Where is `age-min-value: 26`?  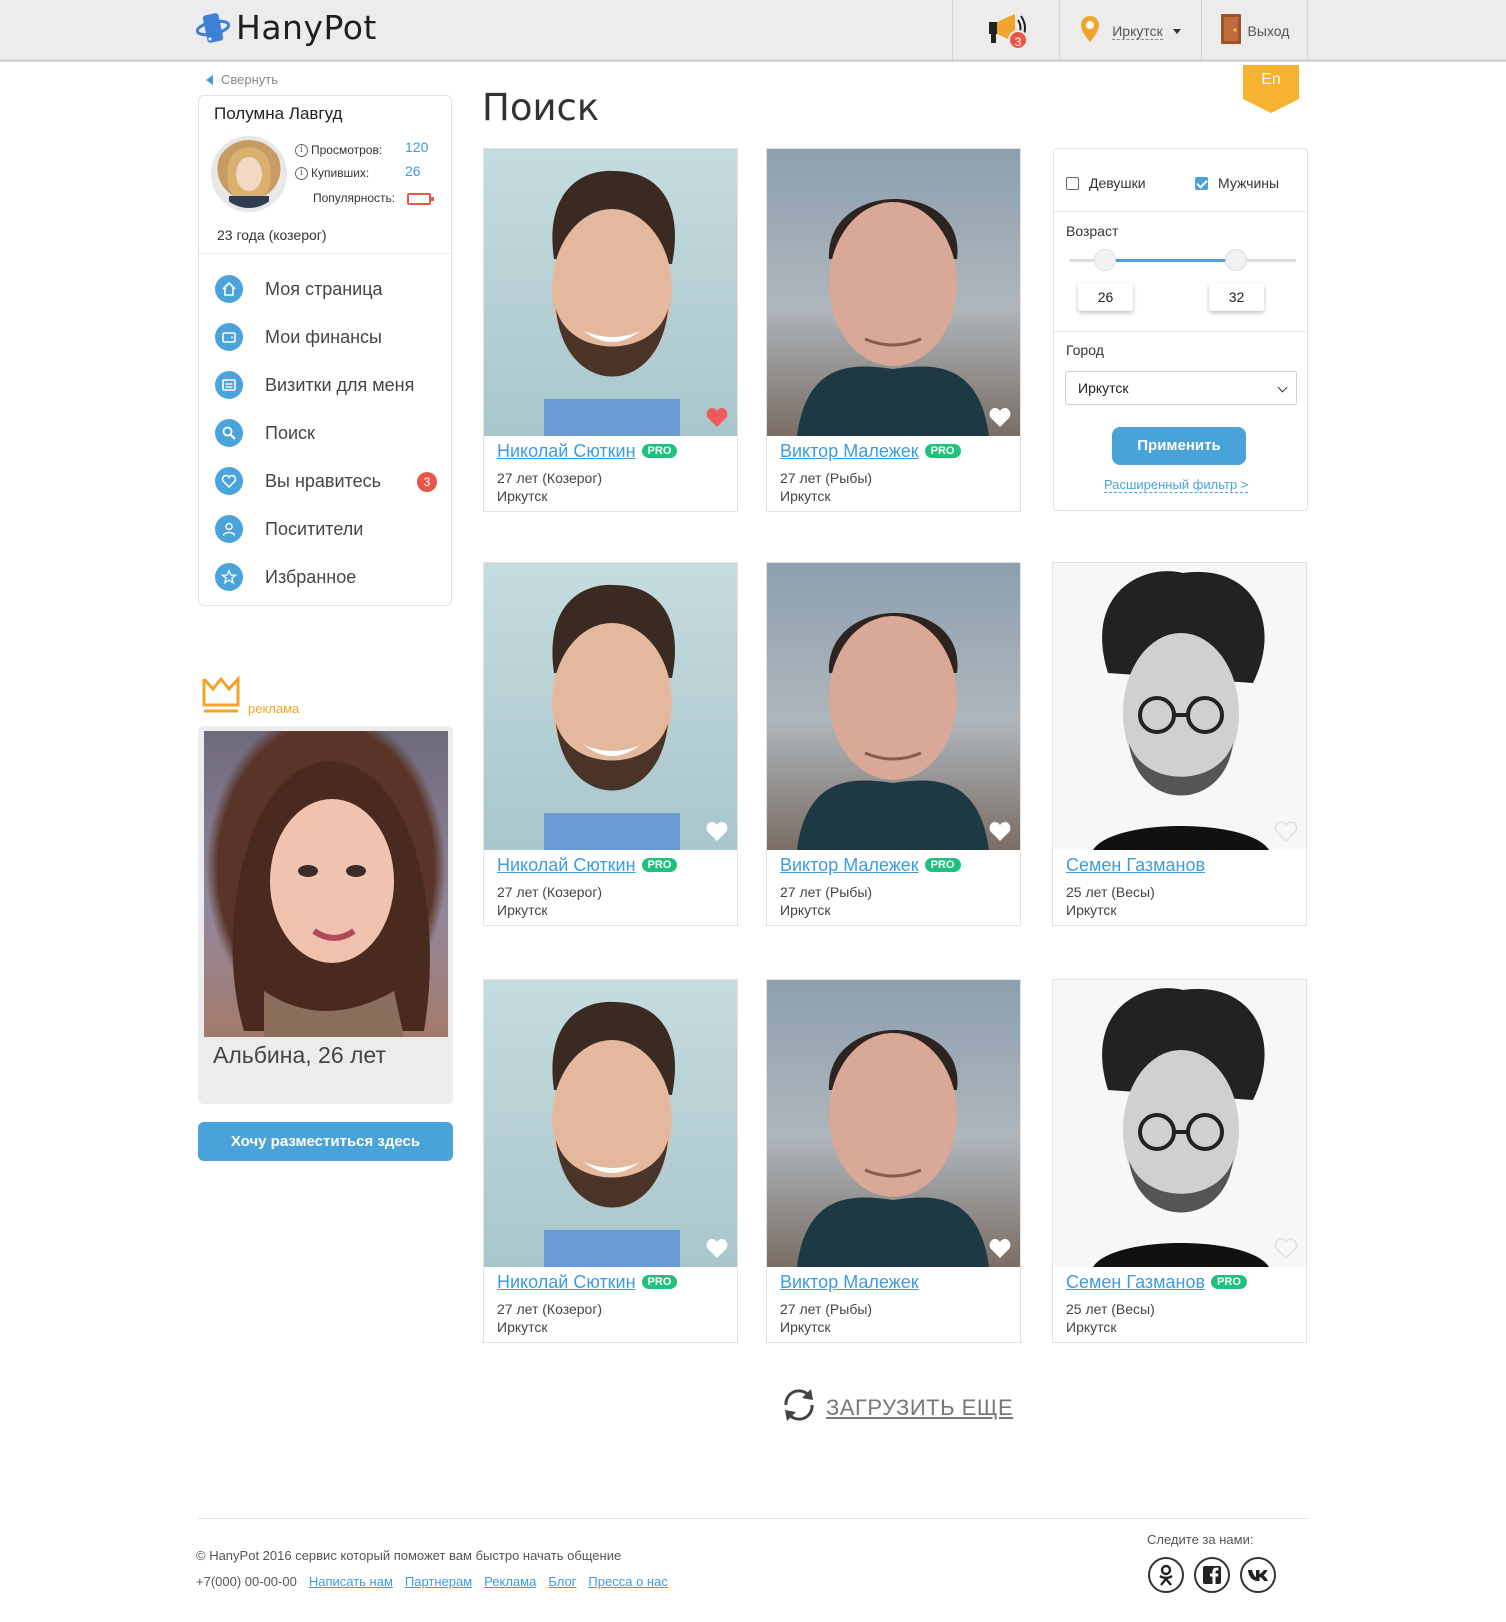 age-min-value: 26 is located at coordinates (1105, 297).